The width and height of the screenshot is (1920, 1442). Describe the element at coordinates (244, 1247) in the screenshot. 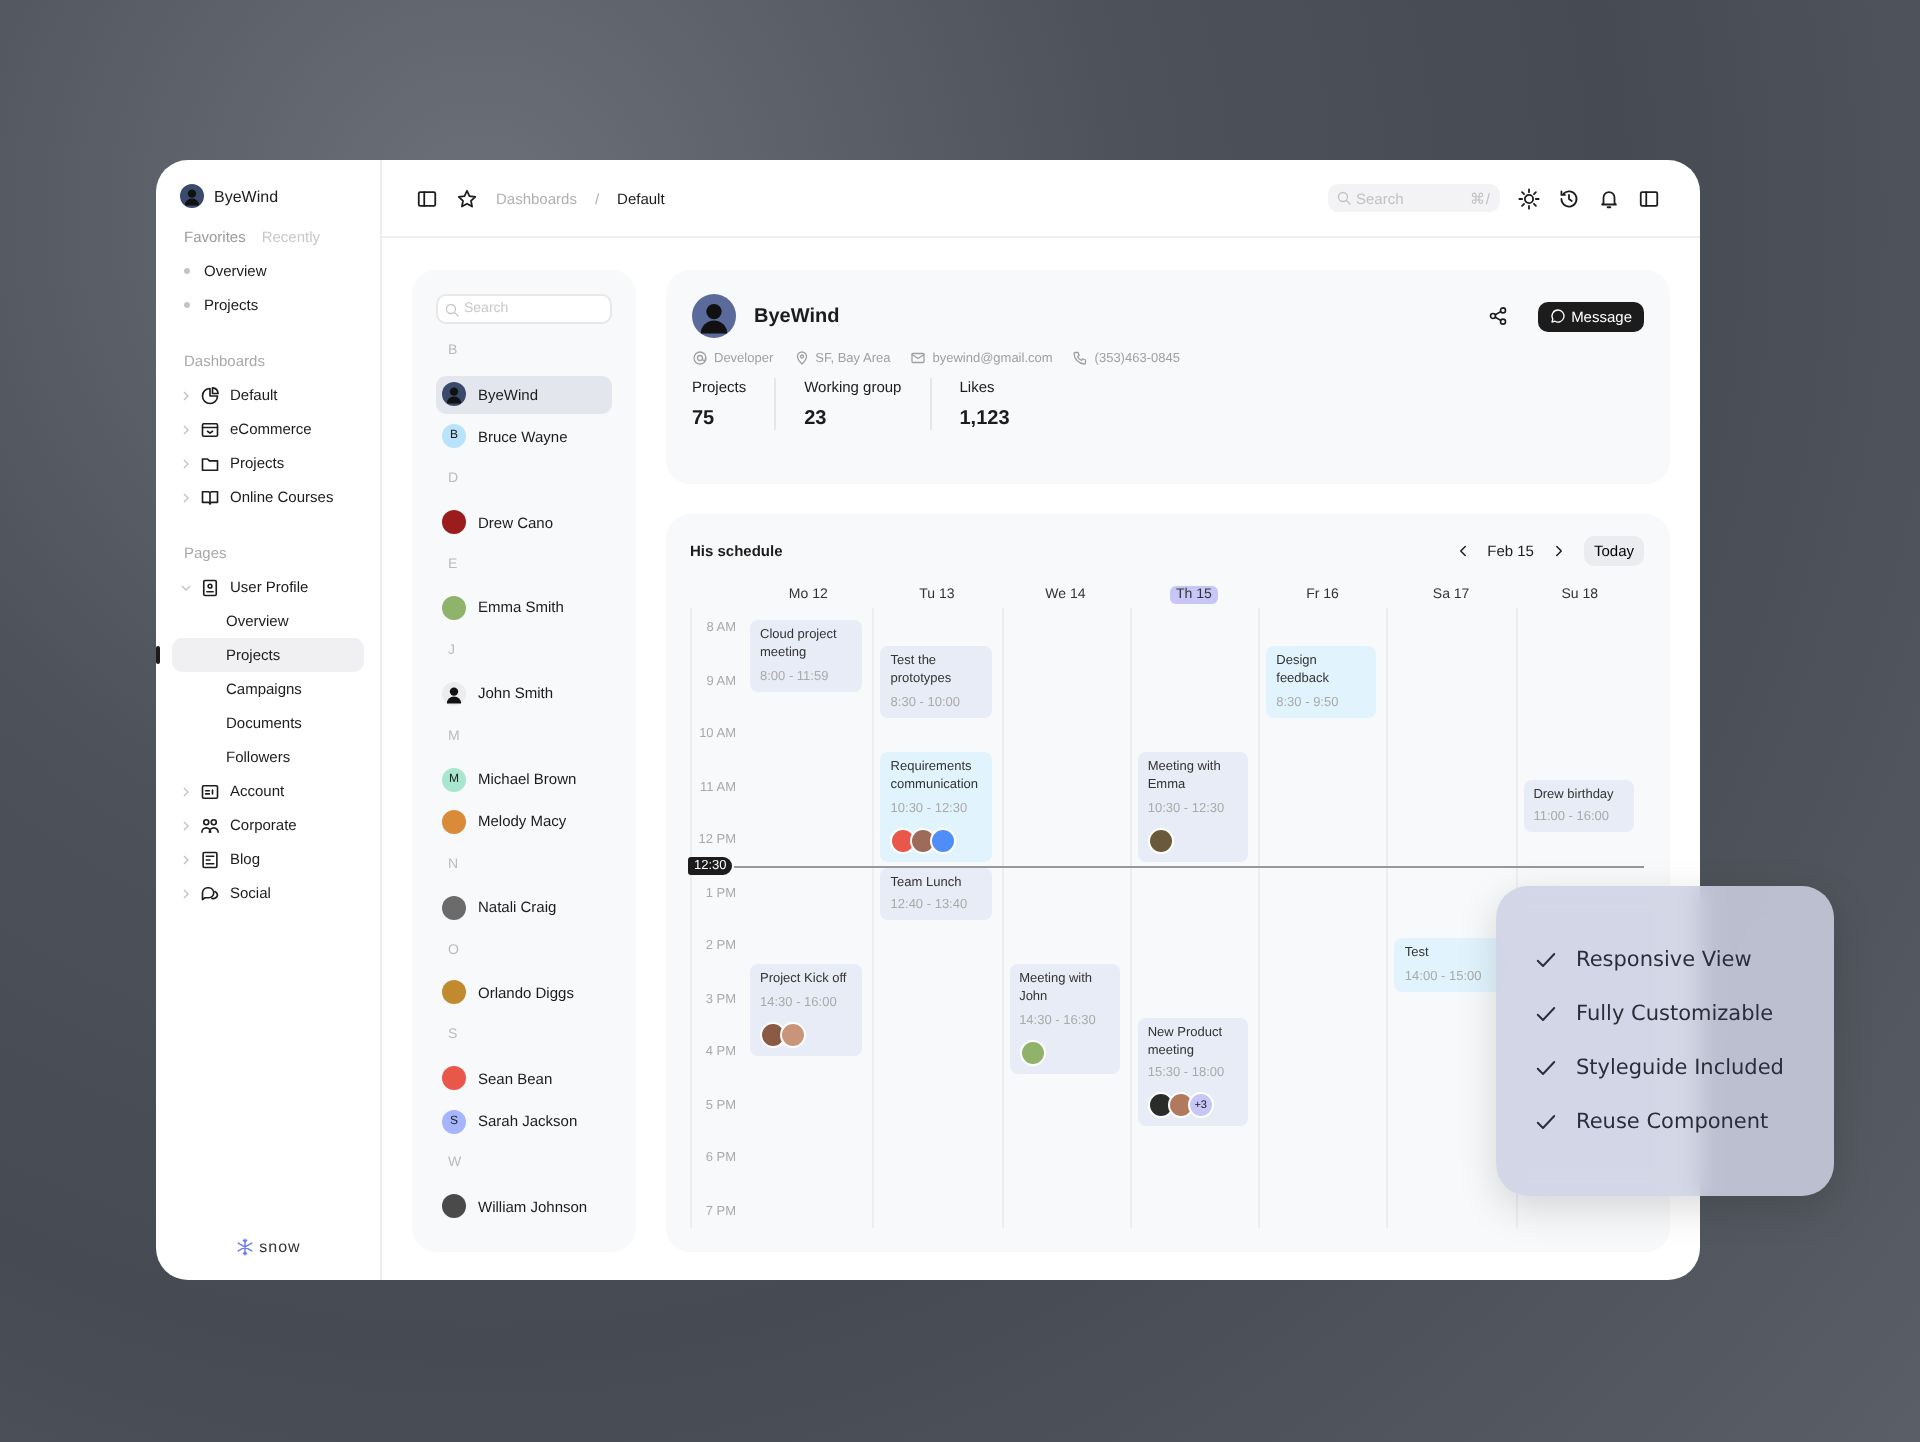

I see `snowflake-icon` at that location.